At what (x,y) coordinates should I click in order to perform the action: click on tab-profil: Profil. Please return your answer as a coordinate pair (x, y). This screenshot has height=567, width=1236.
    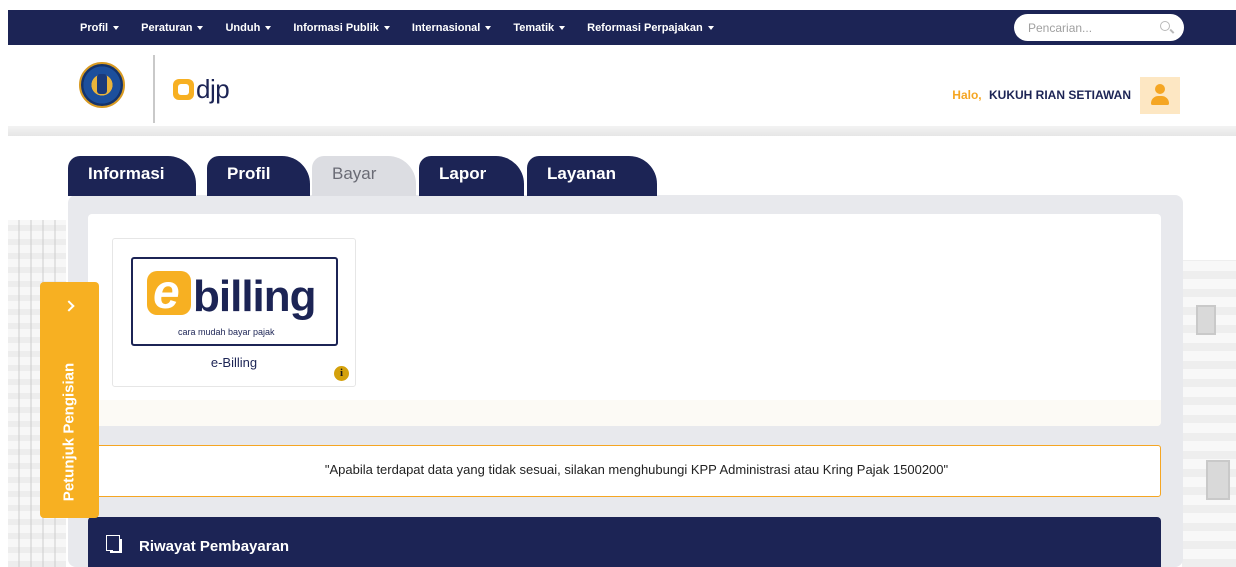
    Looking at the image, I should click on (258, 176).